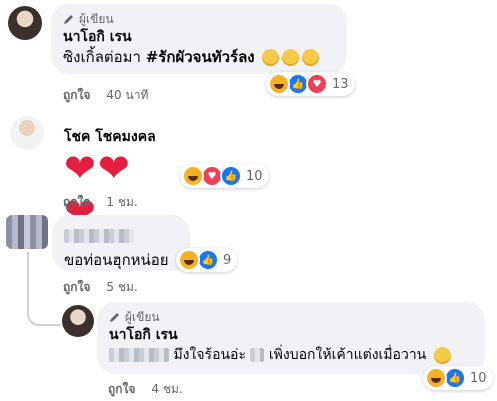 This screenshot has height=401, width=497. What do you see at coordinates (121, 202) in the screenshot?
I see `timestamp: 1 ชม.` at bounding box center [121, 202].